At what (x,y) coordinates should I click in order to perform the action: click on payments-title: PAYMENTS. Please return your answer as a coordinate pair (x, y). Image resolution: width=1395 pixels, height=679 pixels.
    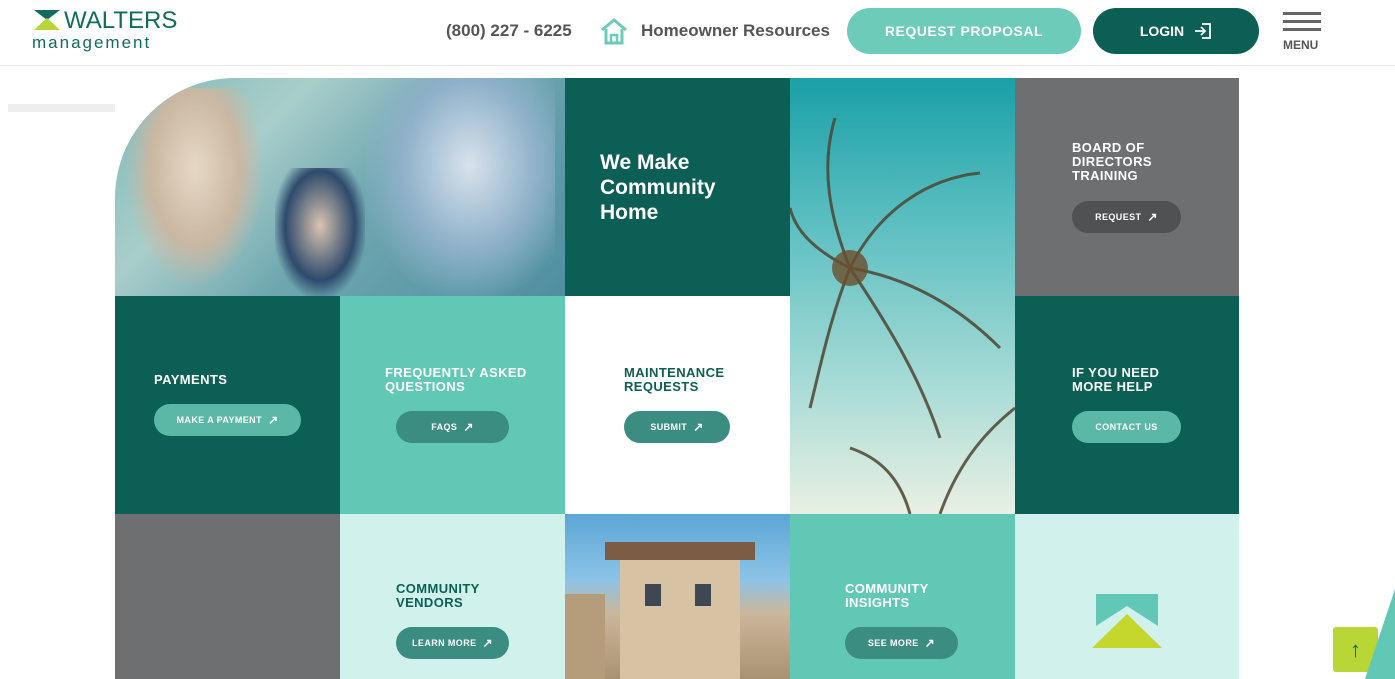
    Looking at the image, I should click on (191, 379).